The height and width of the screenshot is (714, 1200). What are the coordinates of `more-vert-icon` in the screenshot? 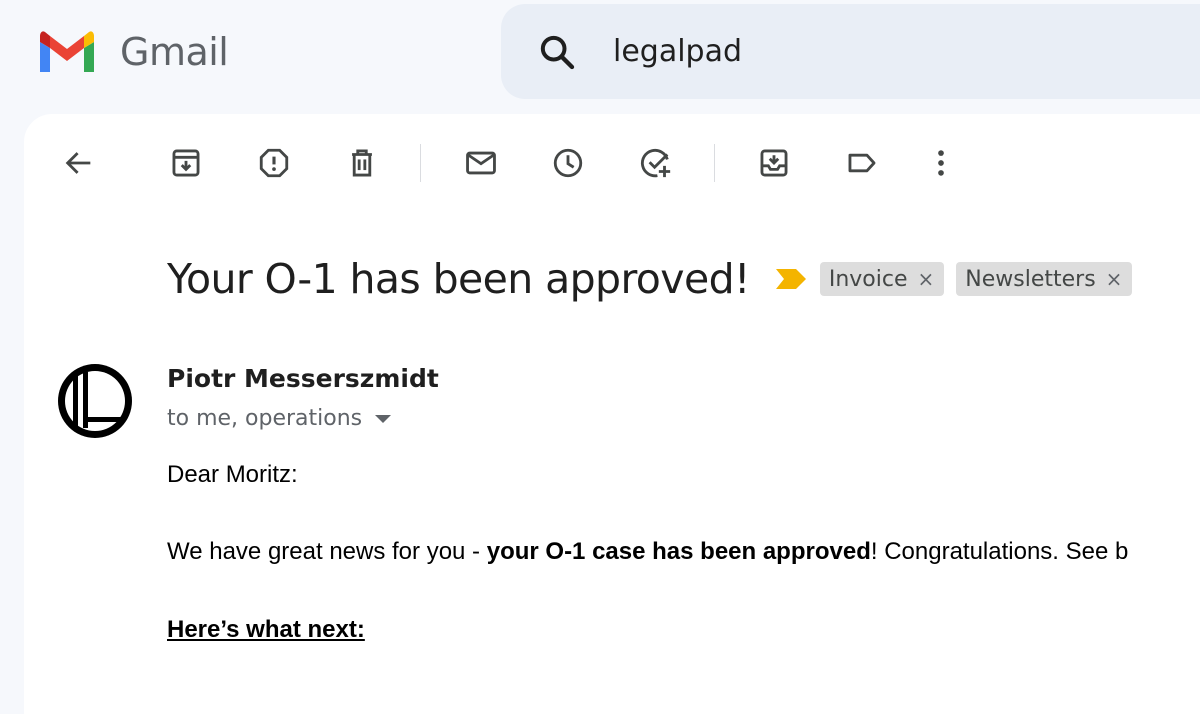 It's located at (941, 163).